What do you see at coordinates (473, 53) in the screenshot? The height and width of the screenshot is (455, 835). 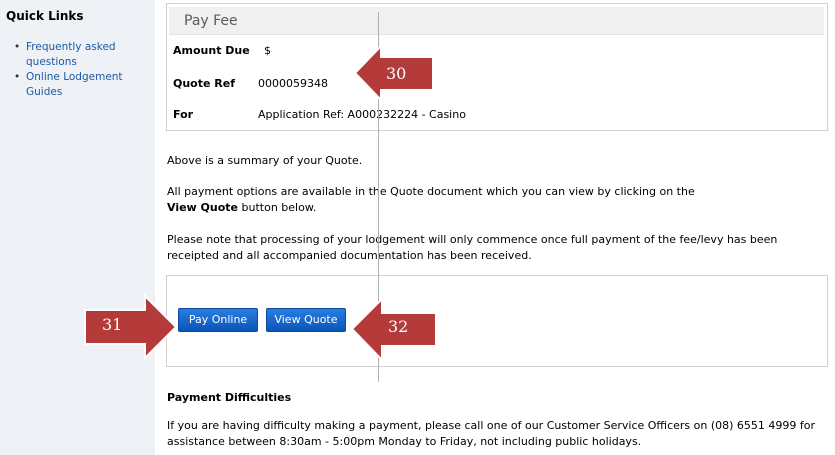 I see `amount-due-row: Amount Due $` at bounding box center [473, 53].